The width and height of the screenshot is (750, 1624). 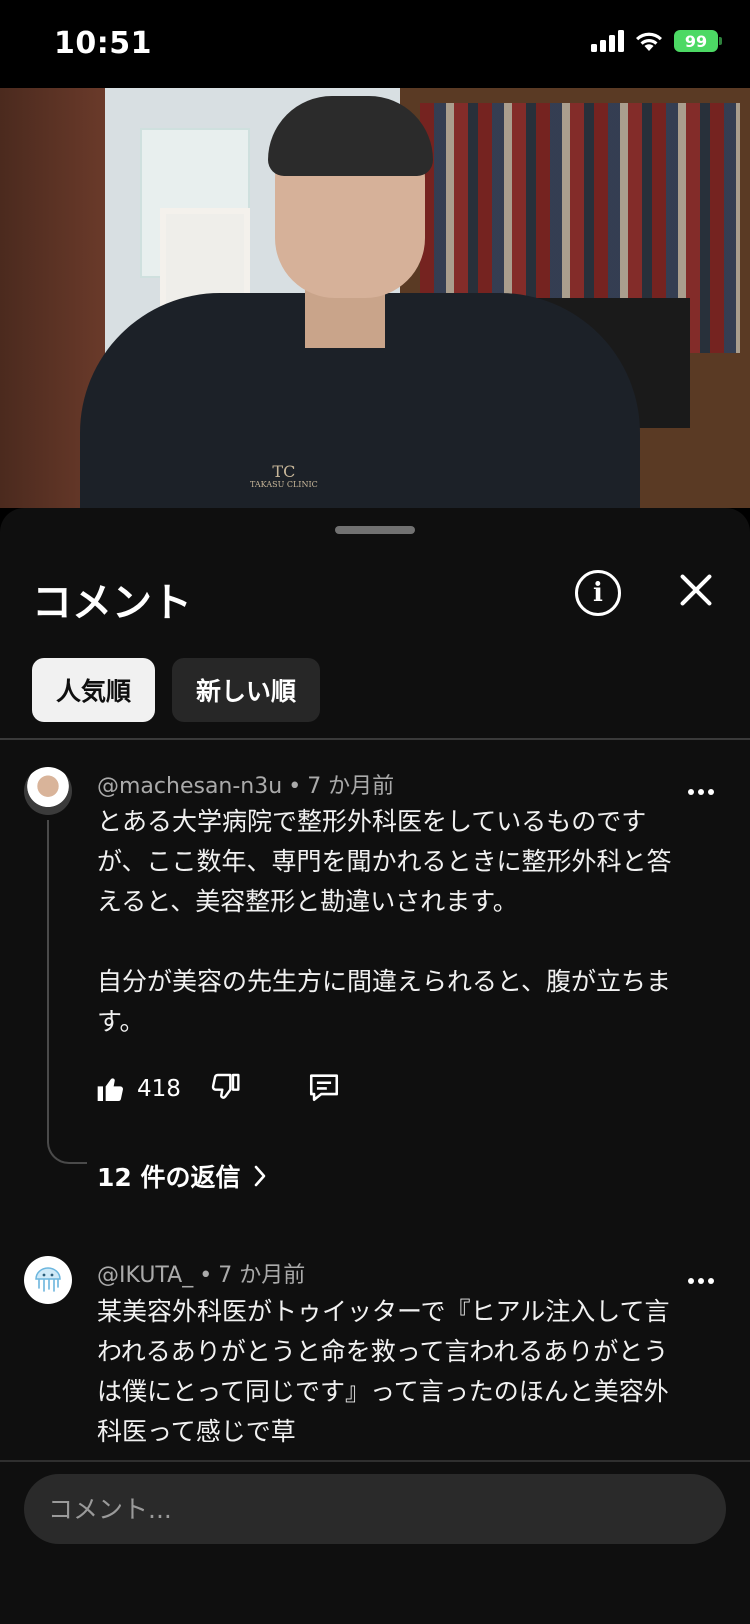 I want to click on comment-actions: 418, so click(x=218, y=1089).